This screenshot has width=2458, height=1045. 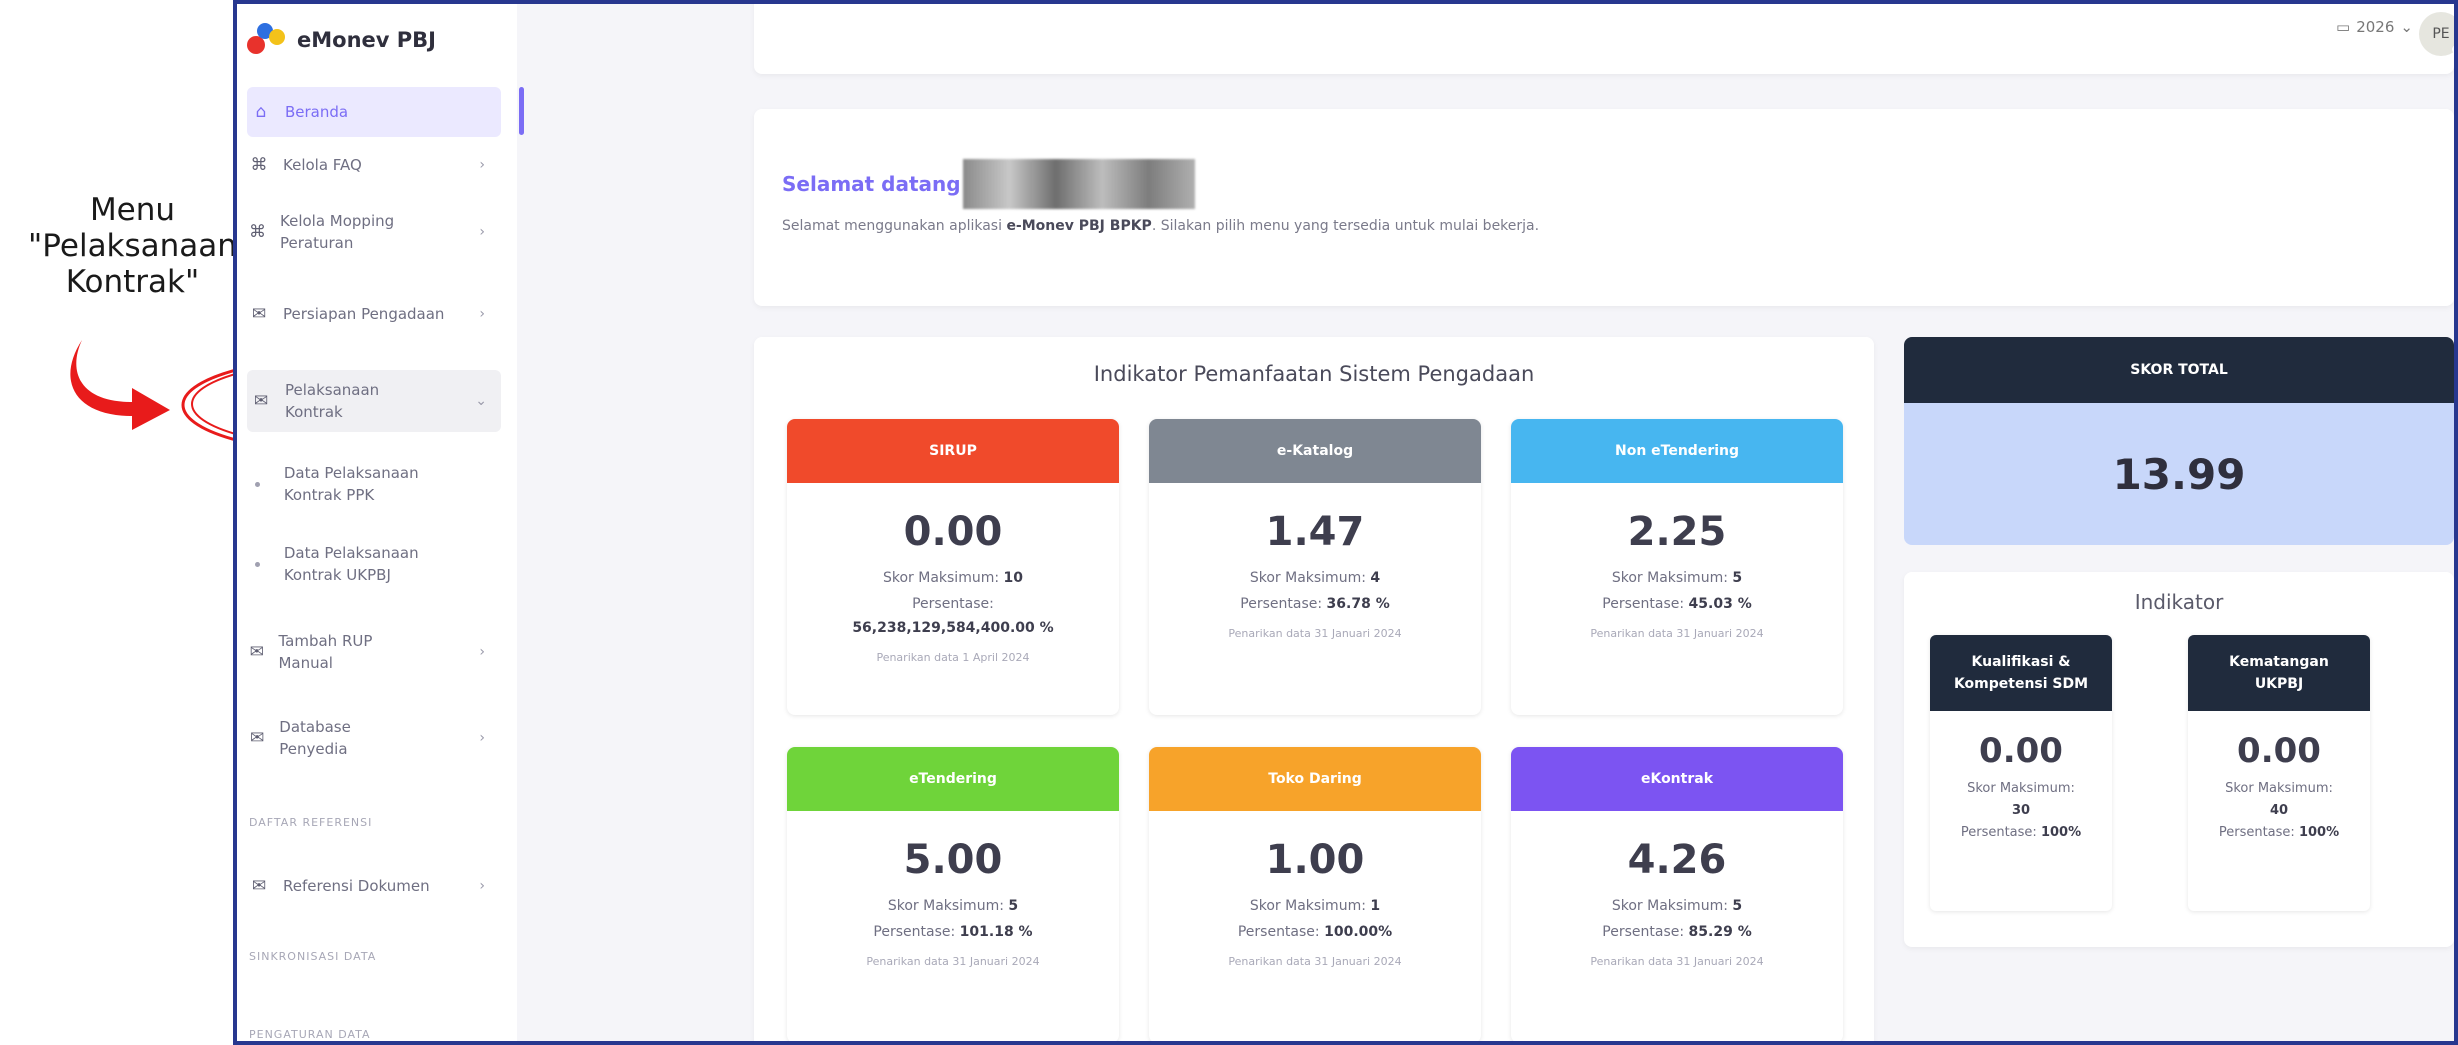 I want to click on pct-value: 100.00%, so click(x=1358, y=932).